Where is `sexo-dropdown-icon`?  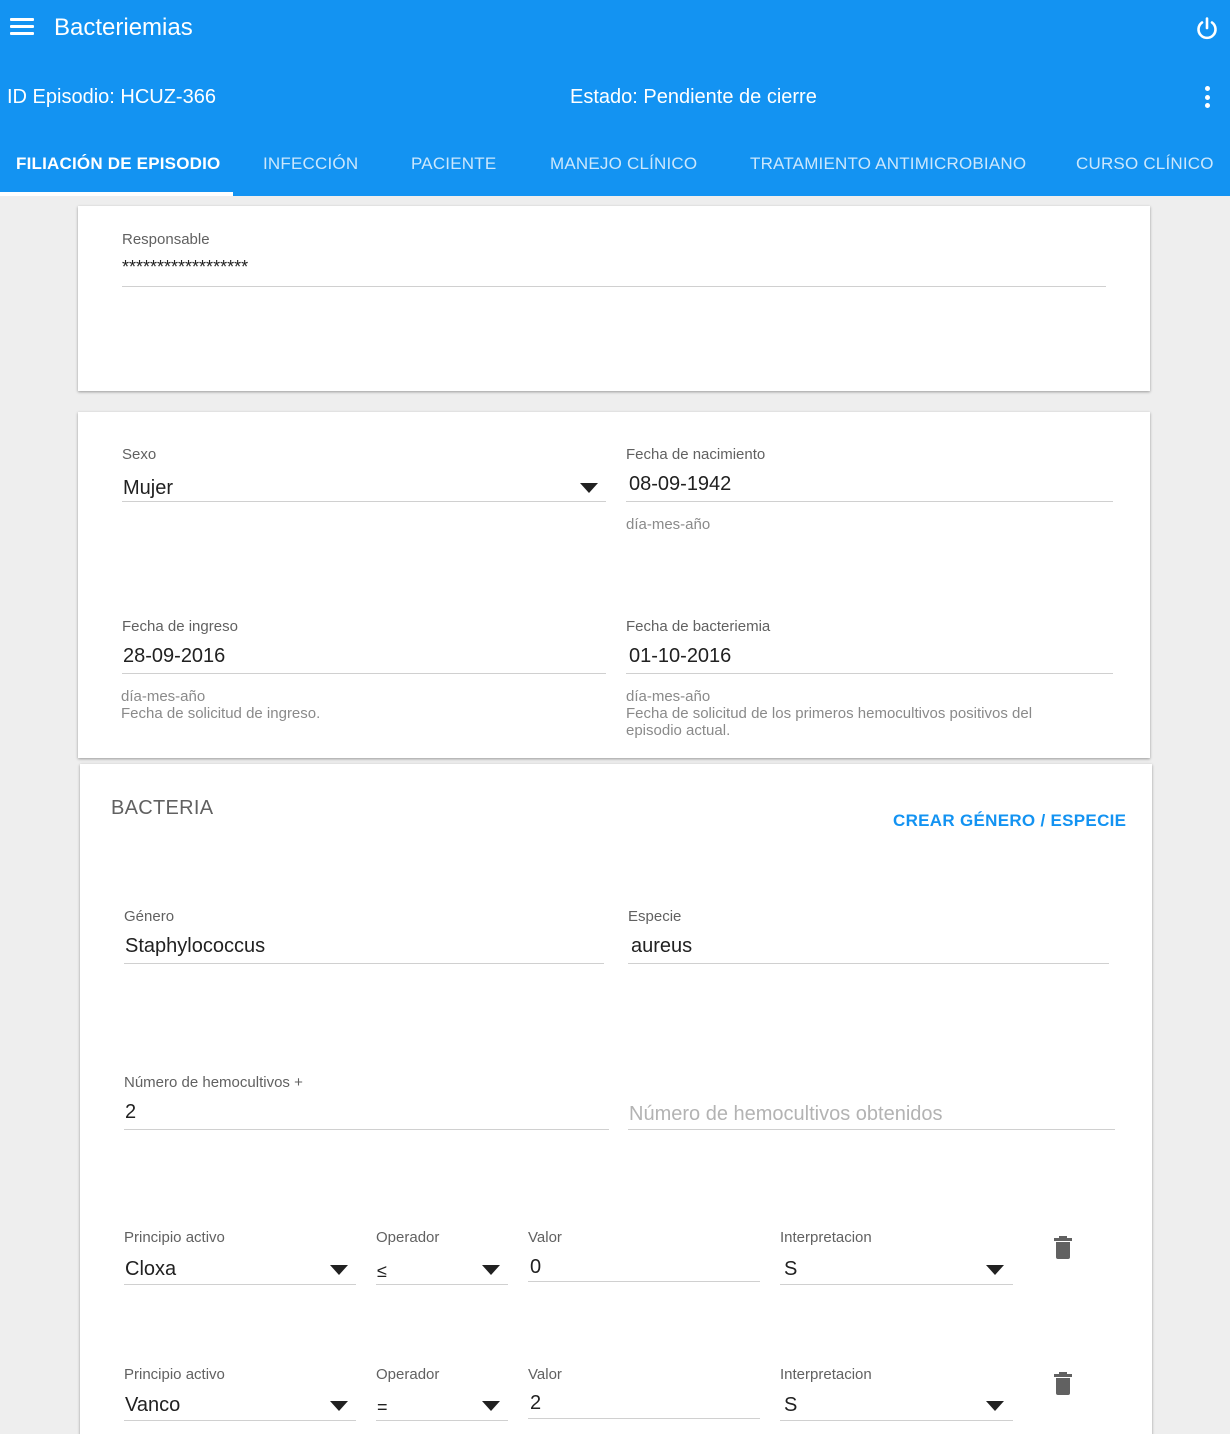
sexo-dropdown-icon is located at coordinates (589, 488).